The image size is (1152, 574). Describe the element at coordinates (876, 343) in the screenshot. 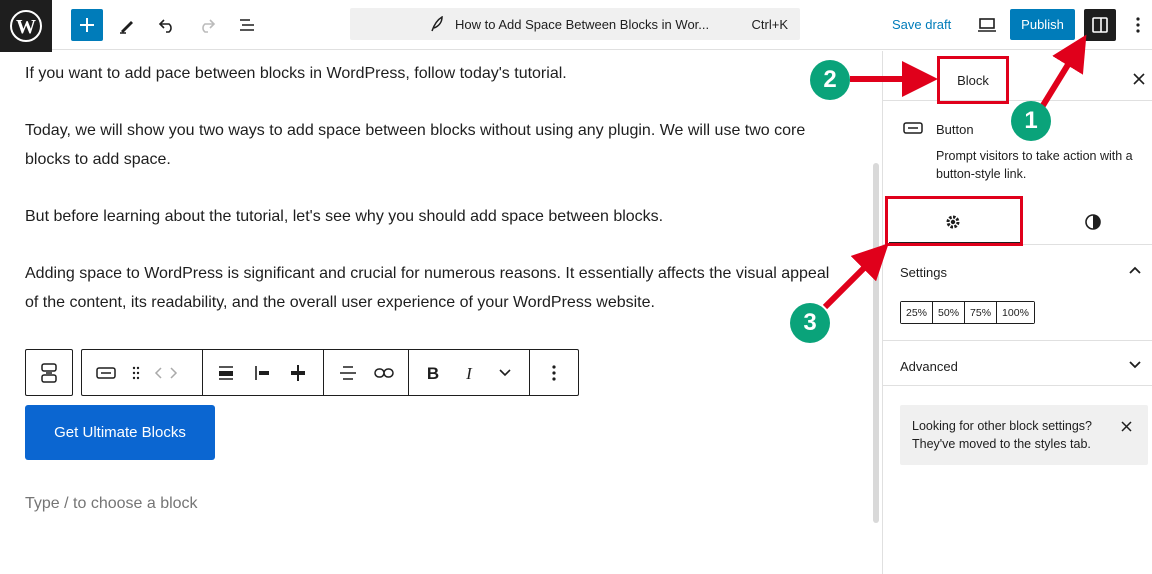

I see `scrollbar` at that location.